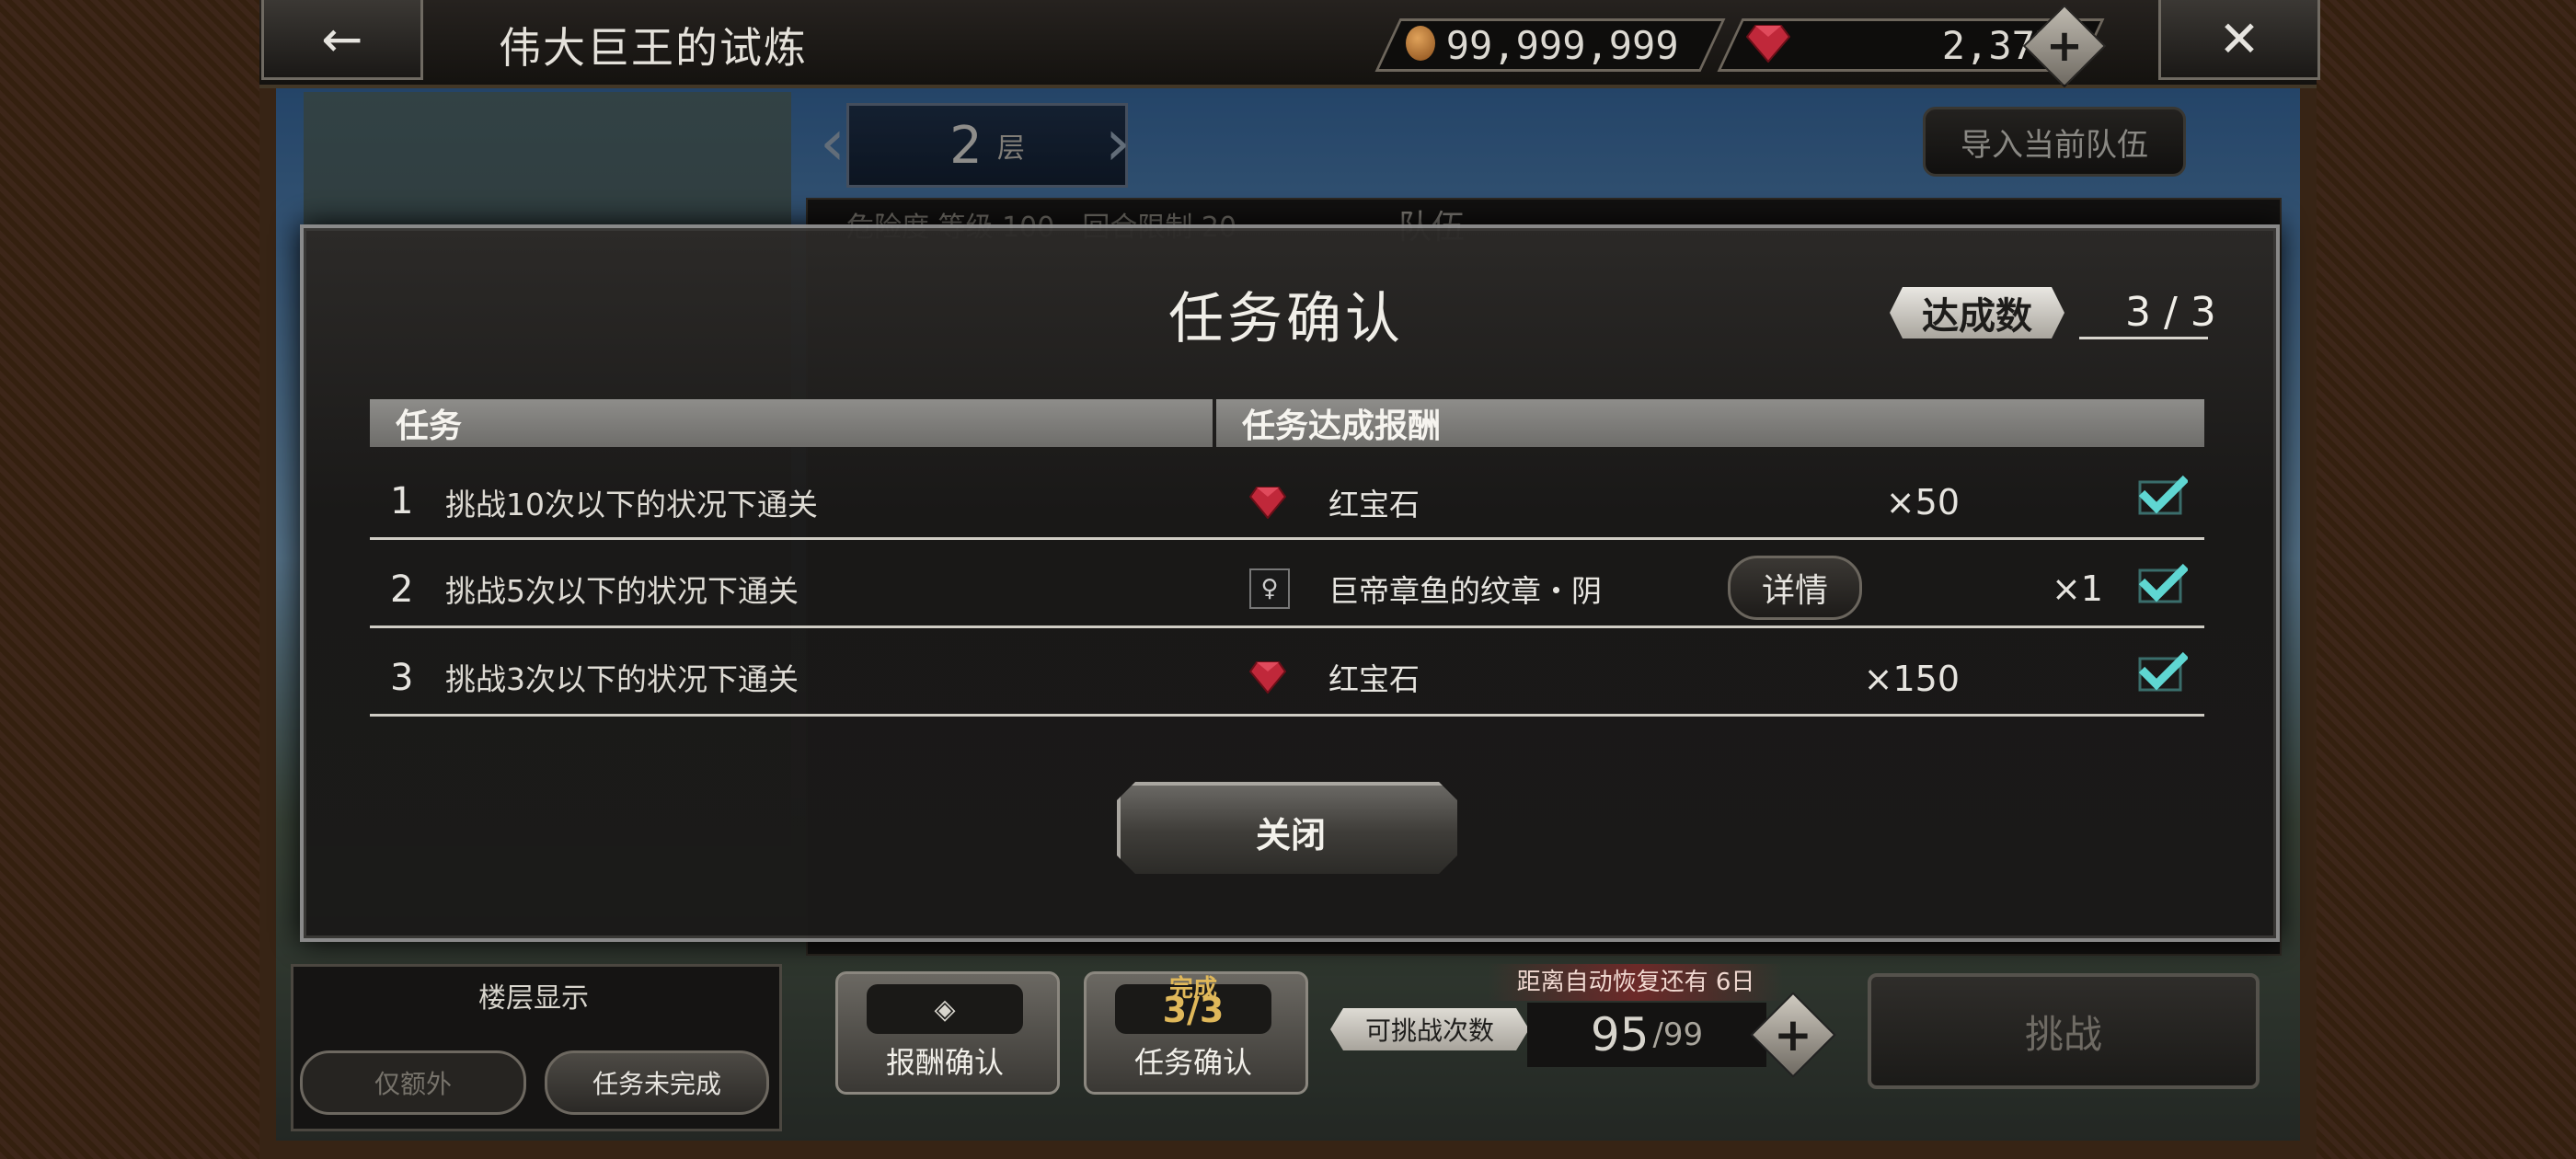 The height and width of the screenshot is (1159, 2576). I want to click on dialog-title: 任务确认, so click(1286, 319).